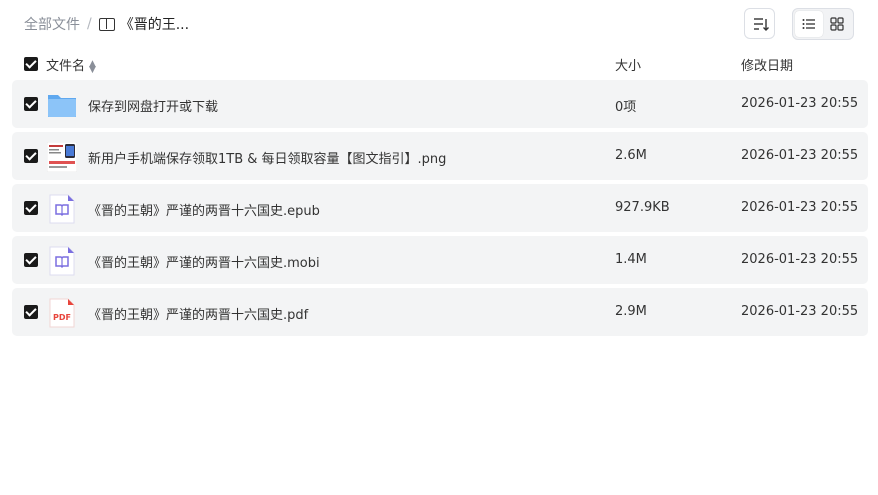 The image size is (878, 495). I want to click on folder-icon, so click(62, 106).